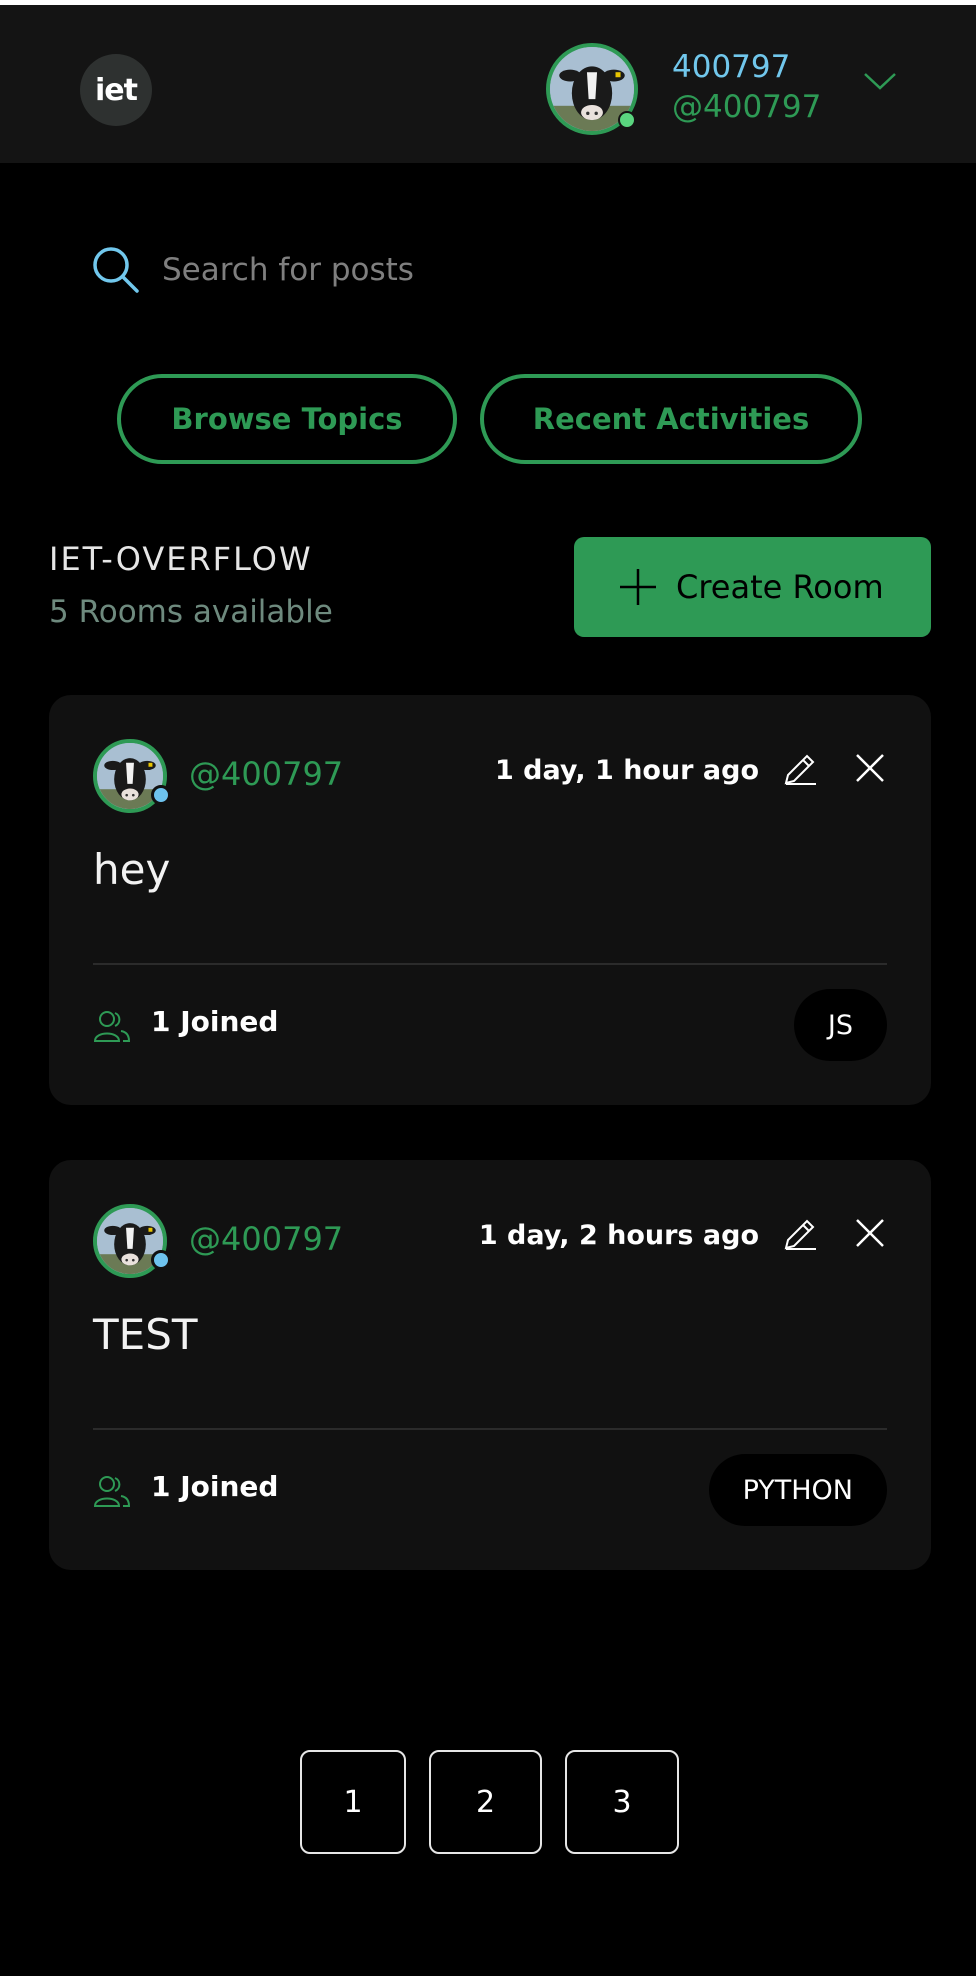 This screenshot has height=1976, width=976. I want to click on logo-text: iet, so click(116, 90).